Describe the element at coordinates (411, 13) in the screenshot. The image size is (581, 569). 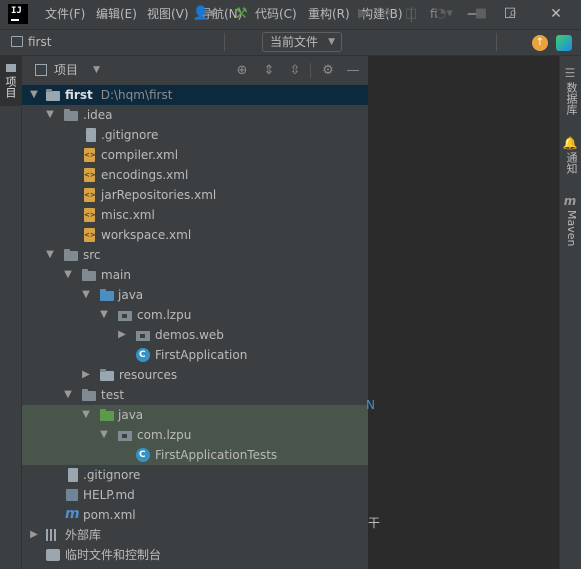
I see `coverage-icon: ◫` at that location.